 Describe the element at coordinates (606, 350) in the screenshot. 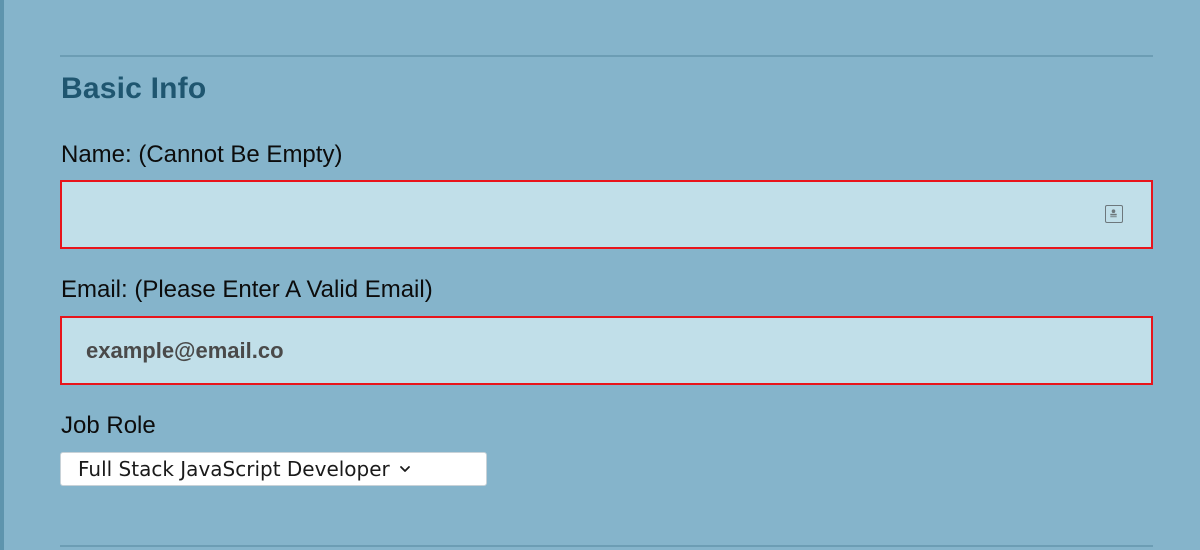

I see `email-input` at that location.